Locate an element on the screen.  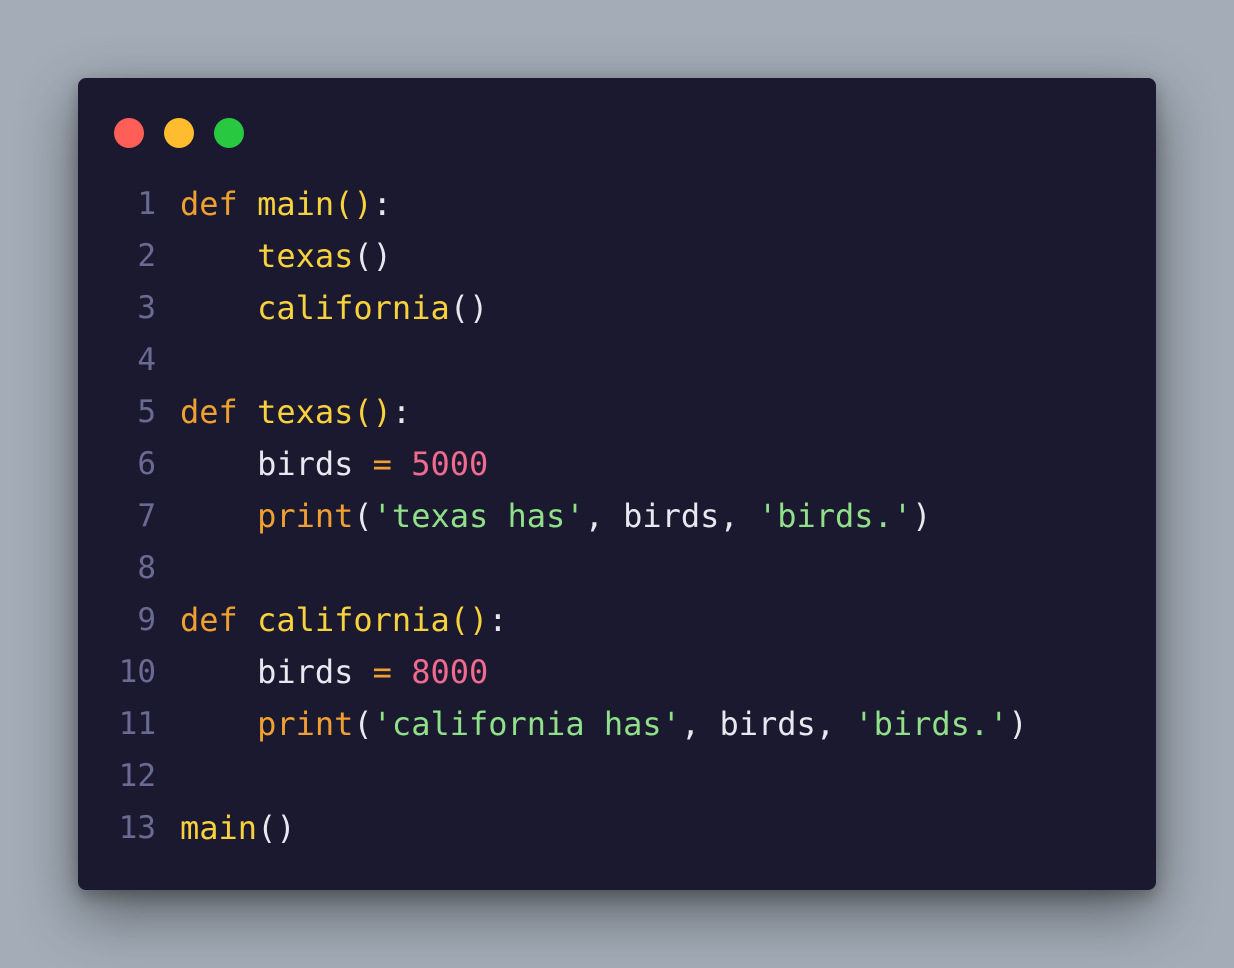
code-line: 7 print('texas has', birds, 'birds.') is located at coordinates (617, 516).